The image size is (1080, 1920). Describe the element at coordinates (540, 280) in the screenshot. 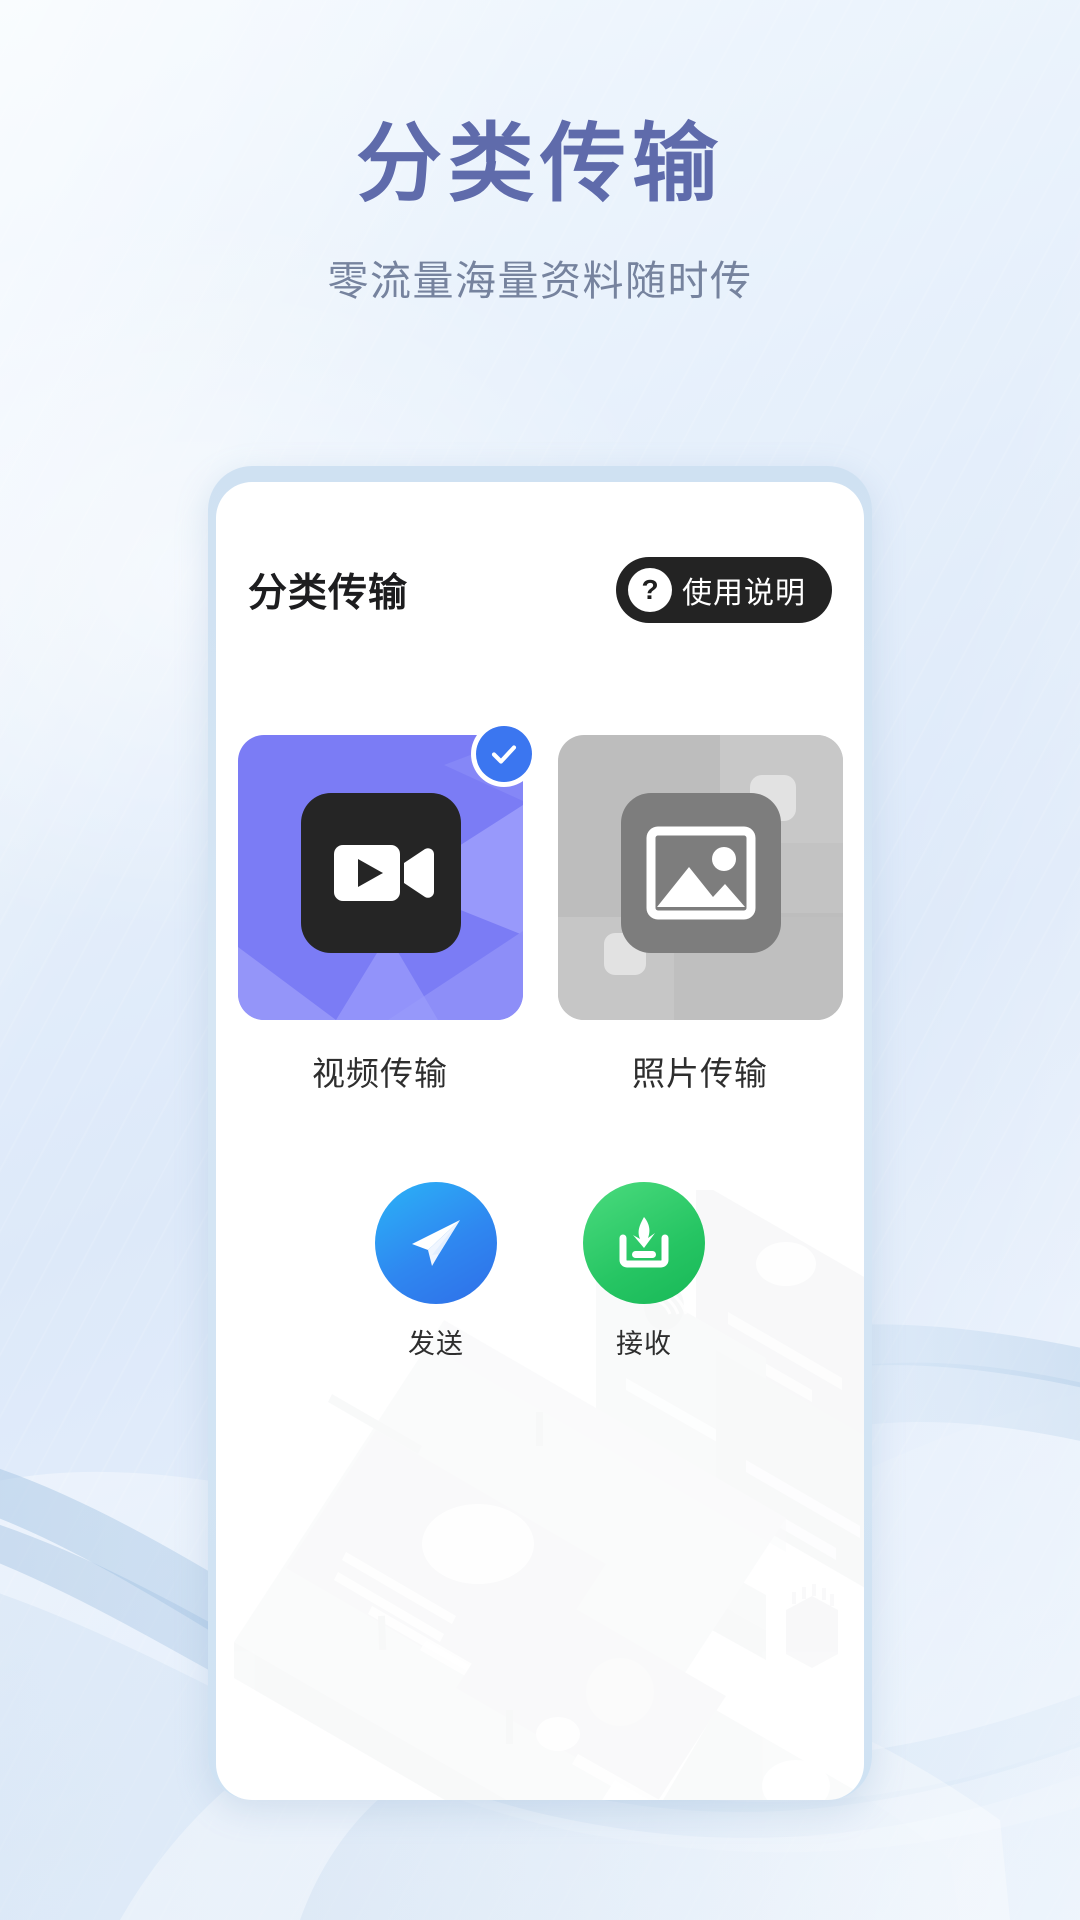

I see `page-subtitle: 零流量海量资料随时传` at that location.